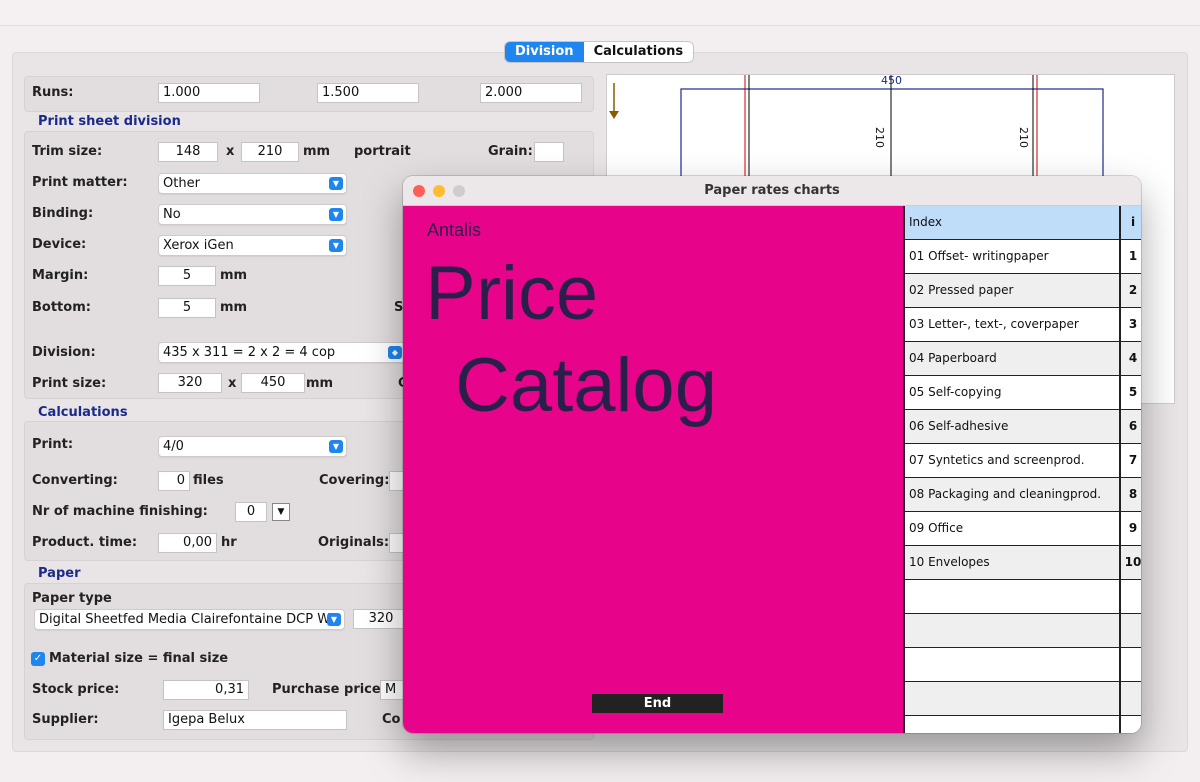 The width and height of the screenshot is (1200, 782). I want to click on runs-field-1: 1.000, so click(209, 93).